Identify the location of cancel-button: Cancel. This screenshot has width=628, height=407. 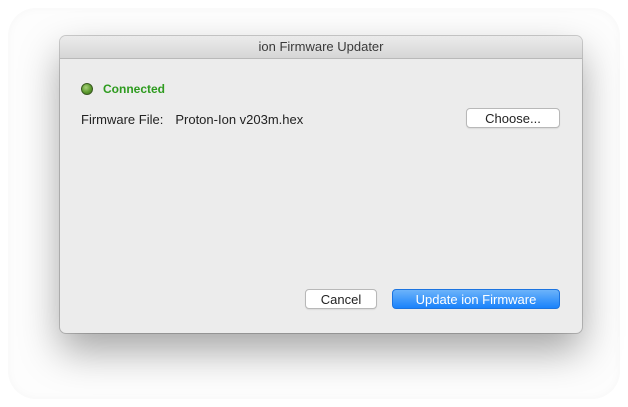
(341, 299).